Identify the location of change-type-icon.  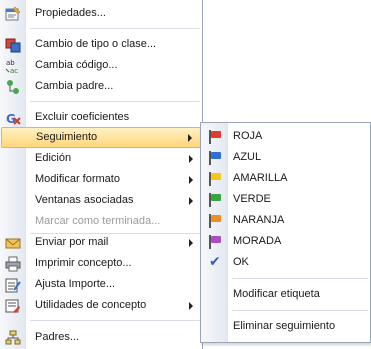
(13, 45).